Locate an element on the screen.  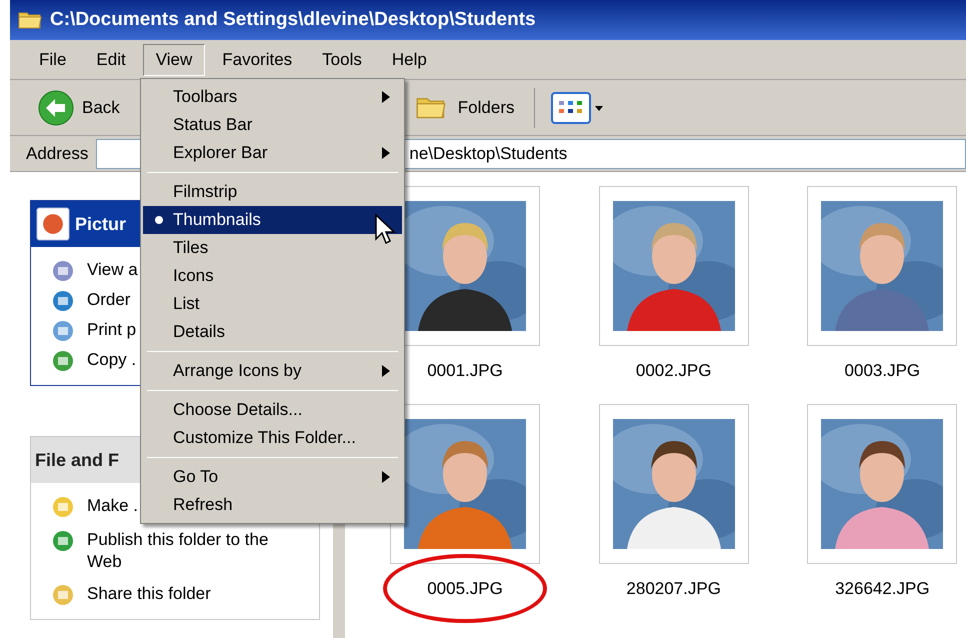
window-title: C:\Documents and Settings\dlevine\Desktop\Students is located at coordinates (293, 20).